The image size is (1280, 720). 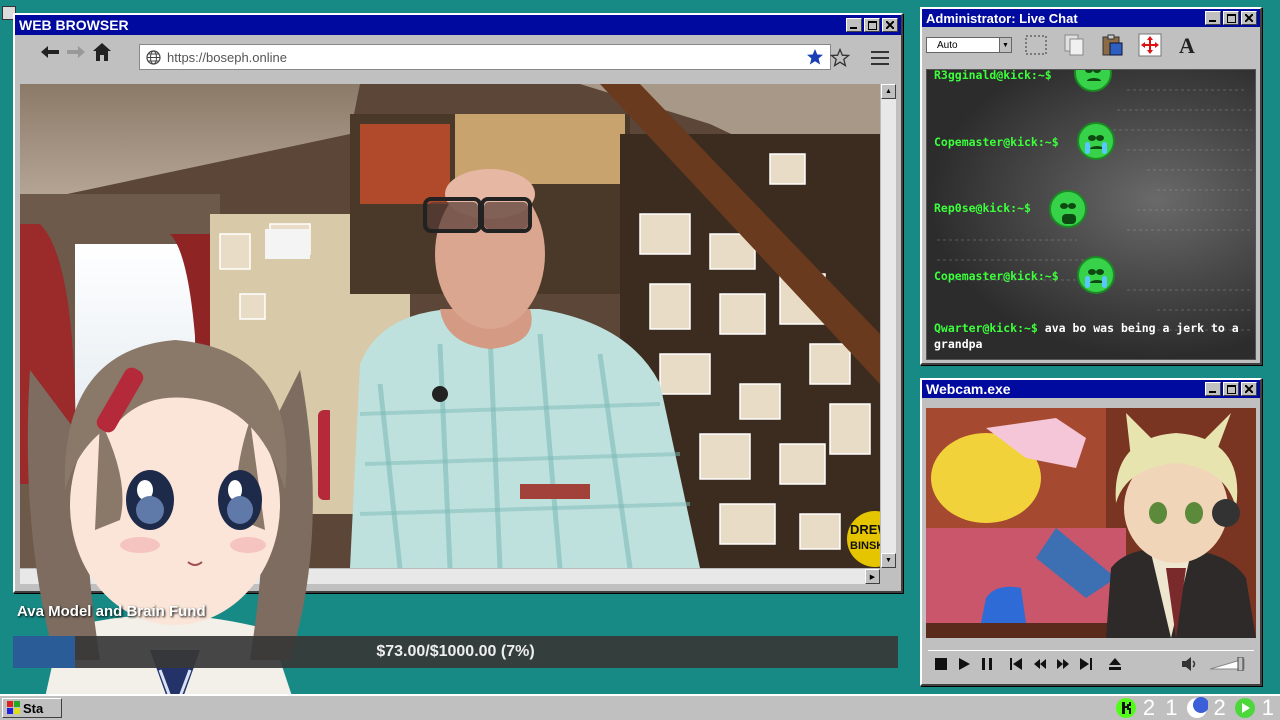 I want to click on chat-titlebar: Administrator: Live Chat, so click(x=1091, y=18).